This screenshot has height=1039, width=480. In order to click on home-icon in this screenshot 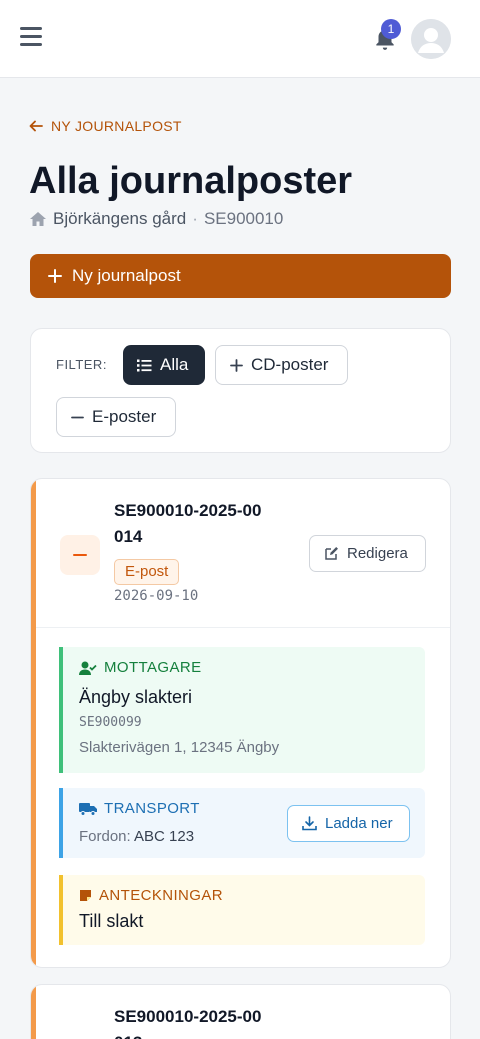, I will do `click(38, 219)`.